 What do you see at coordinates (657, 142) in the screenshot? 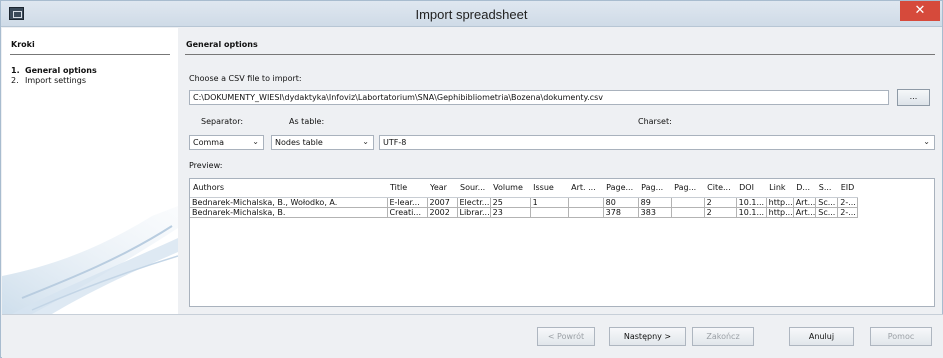
I see `charset-select: UTF-8 ⌄` at bounding box center [657, 142].